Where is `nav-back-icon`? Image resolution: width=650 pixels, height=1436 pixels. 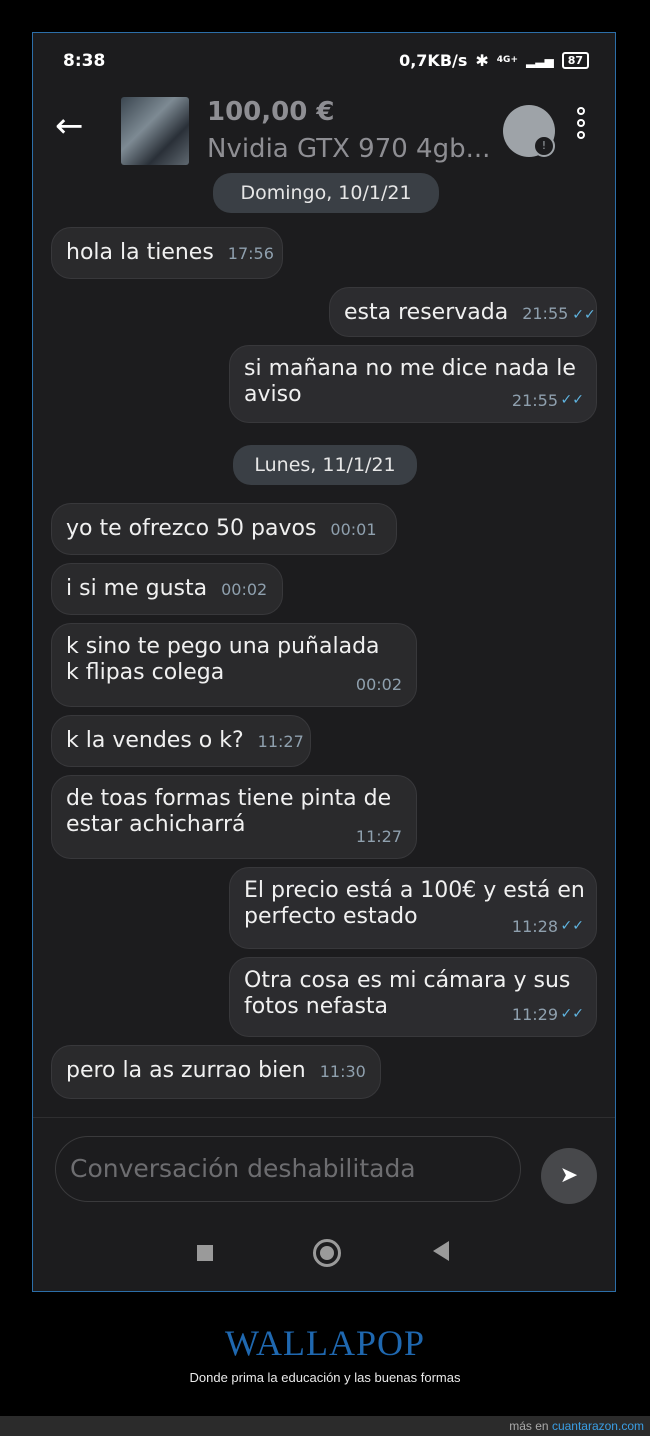
nav-back-icon is located at coordinates (441, 1251).